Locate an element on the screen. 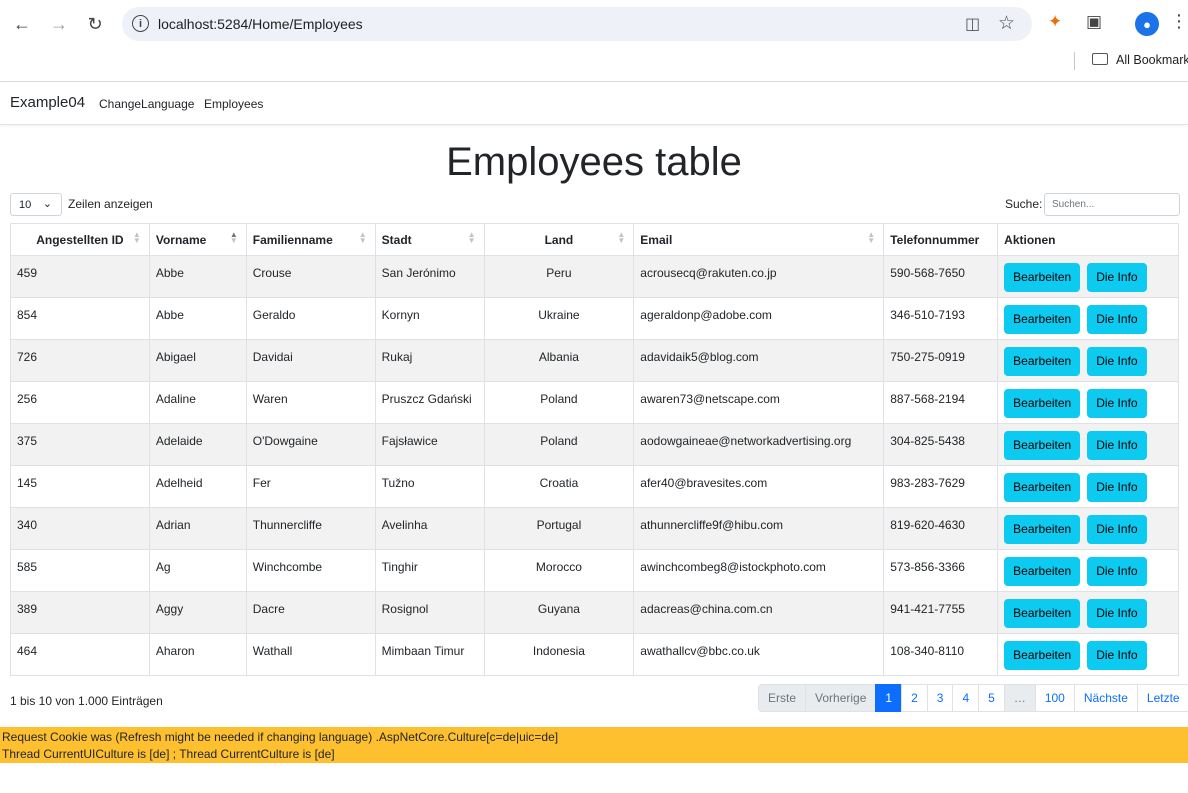  cell-phone: 887-568-2194 is located at coordinates (941, 402).